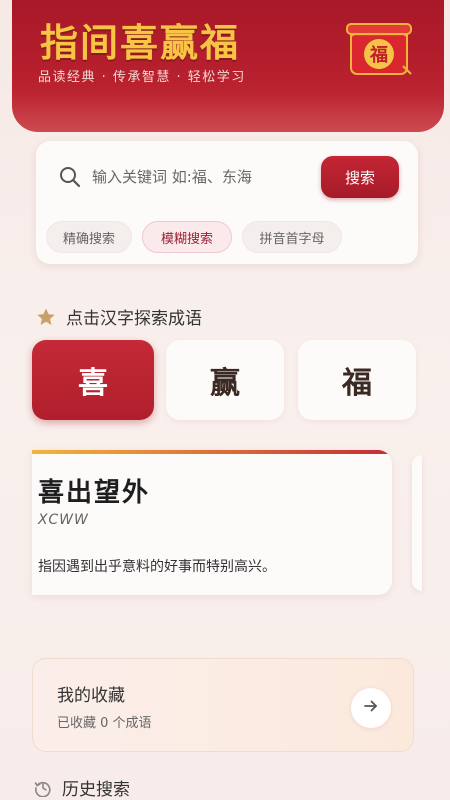  Describe the element at coordinates (157, 567) in the screenshot. I see `idiom-definition: 指因遇到出乎意料的好事而特别高兴。` at that location.